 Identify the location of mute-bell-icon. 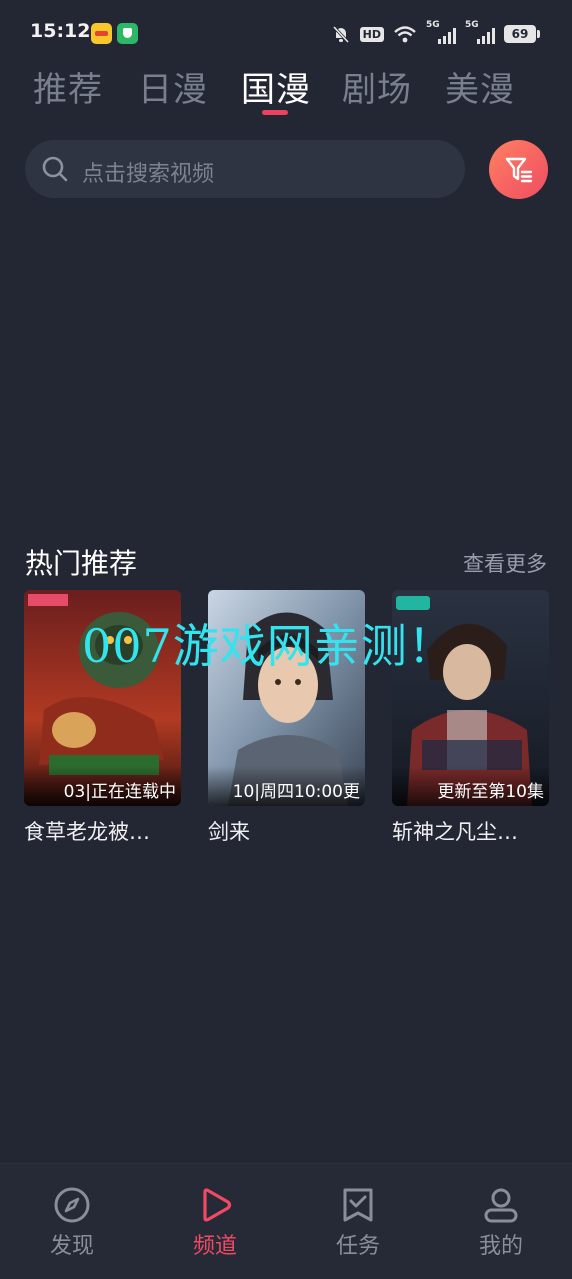
(340, 34).